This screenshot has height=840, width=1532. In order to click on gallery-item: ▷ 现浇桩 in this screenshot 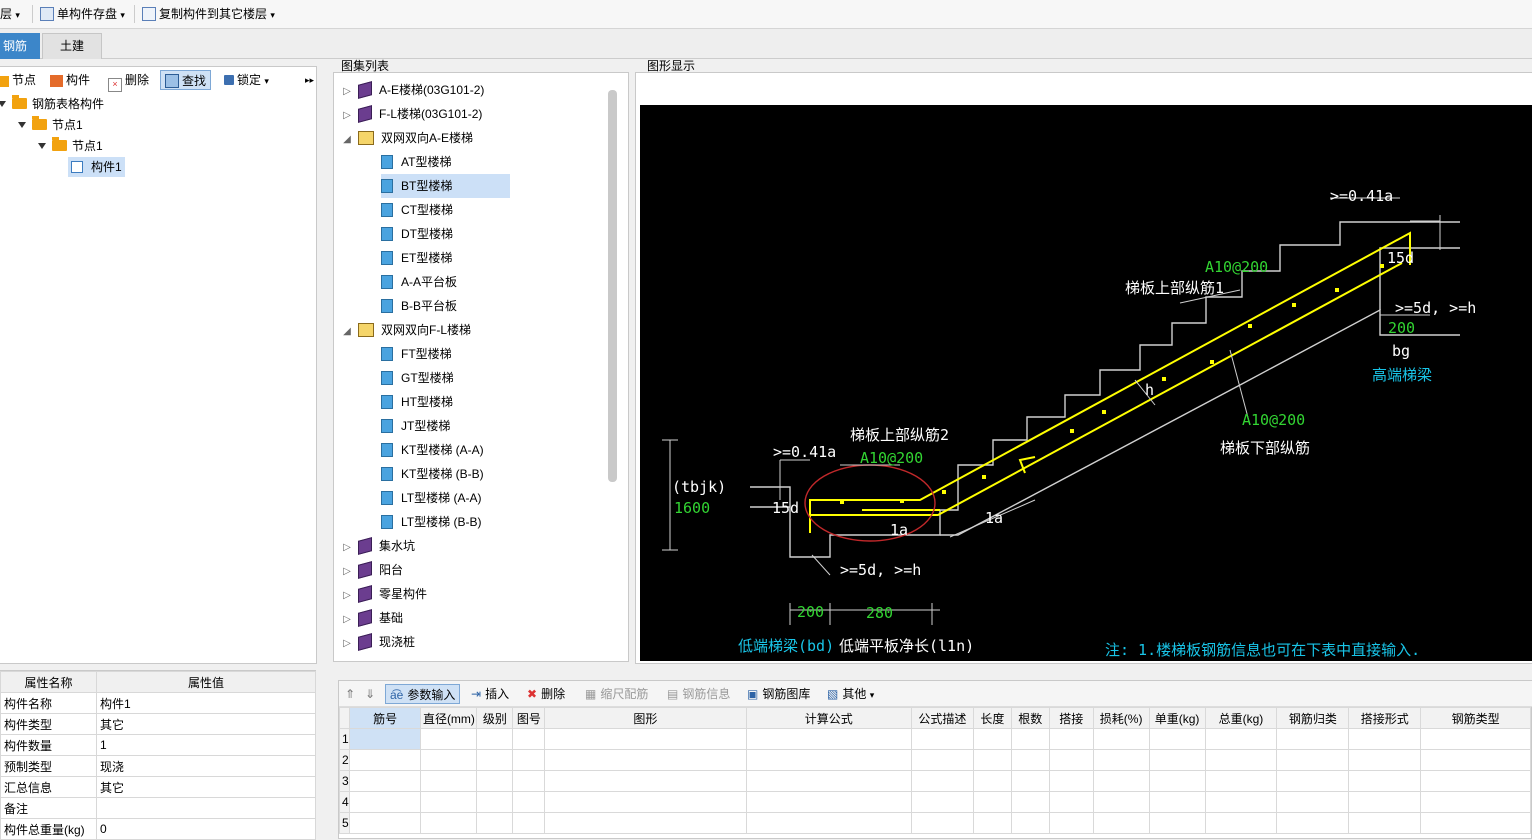, I will do `click(378, 642)`.